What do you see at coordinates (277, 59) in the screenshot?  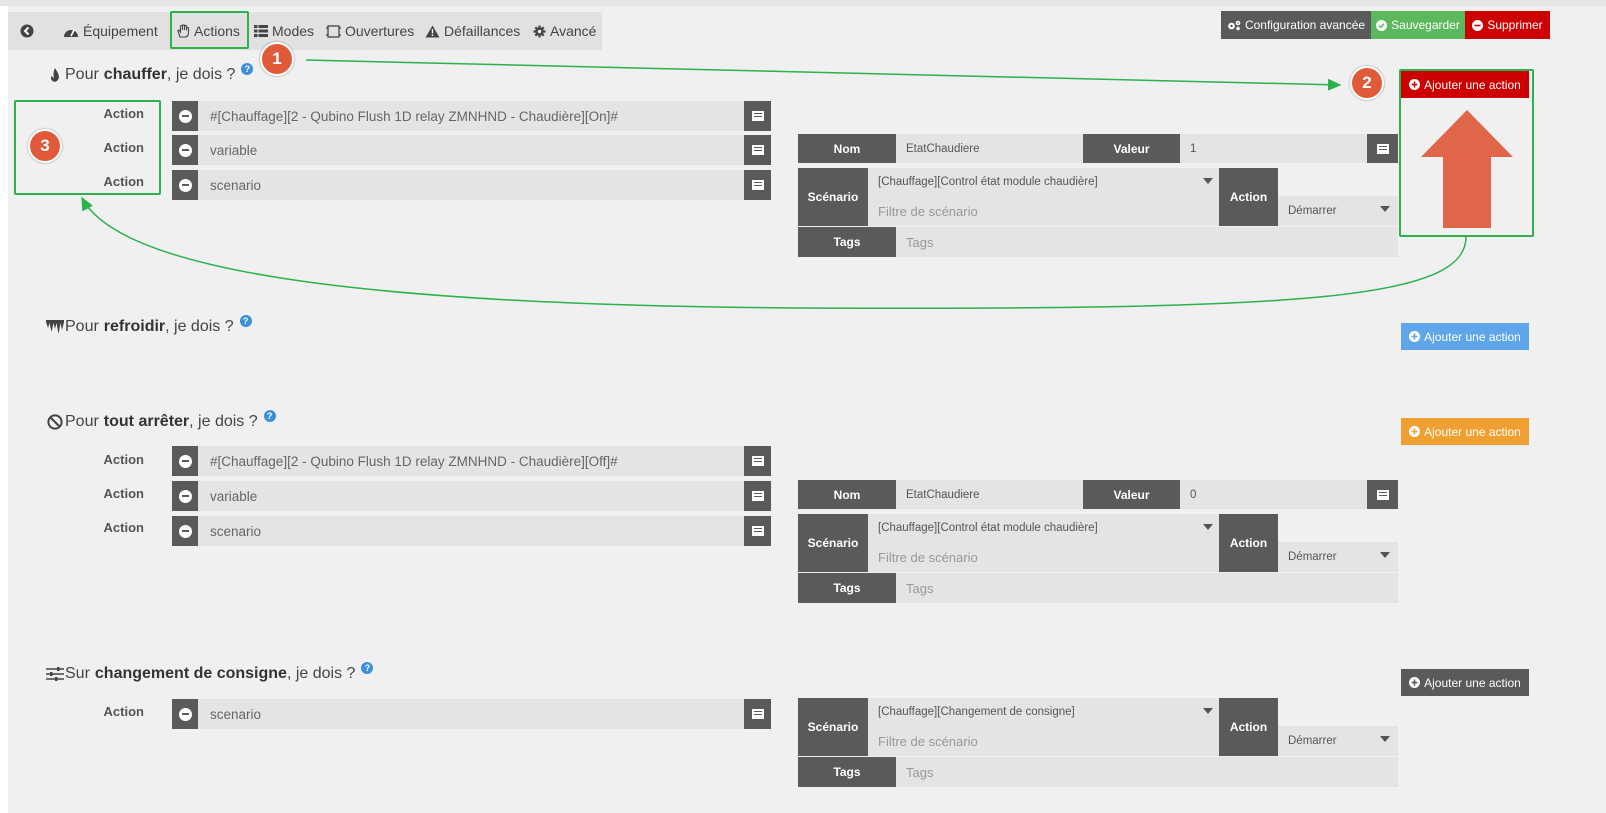 I see `step-badge-1: 1` at bounding box center [277, 59].